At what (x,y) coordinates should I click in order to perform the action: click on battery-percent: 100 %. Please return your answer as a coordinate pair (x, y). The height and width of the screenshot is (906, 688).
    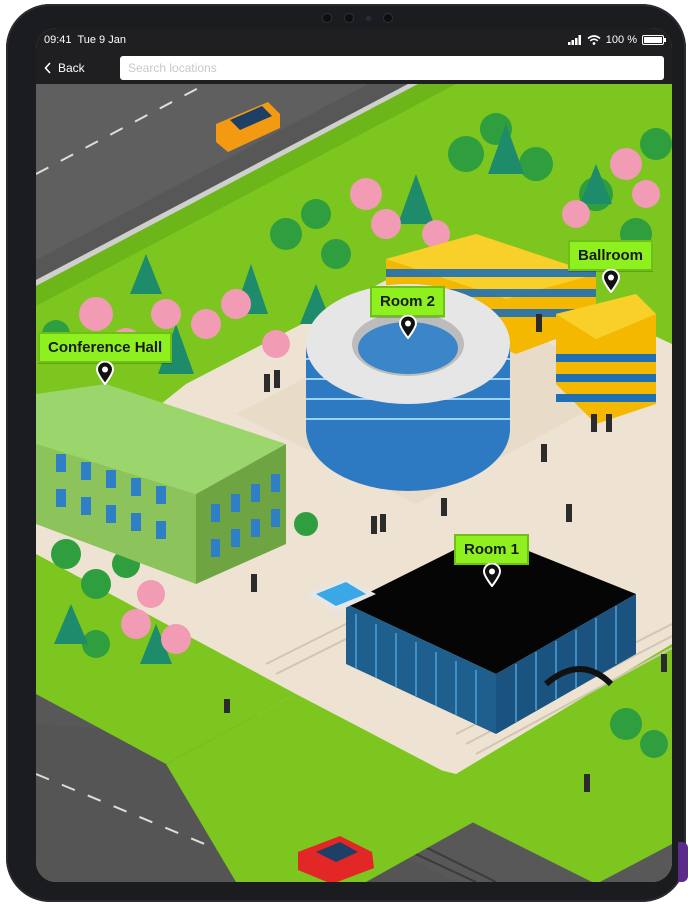
    Looking at the image, I should click on (621, 40).